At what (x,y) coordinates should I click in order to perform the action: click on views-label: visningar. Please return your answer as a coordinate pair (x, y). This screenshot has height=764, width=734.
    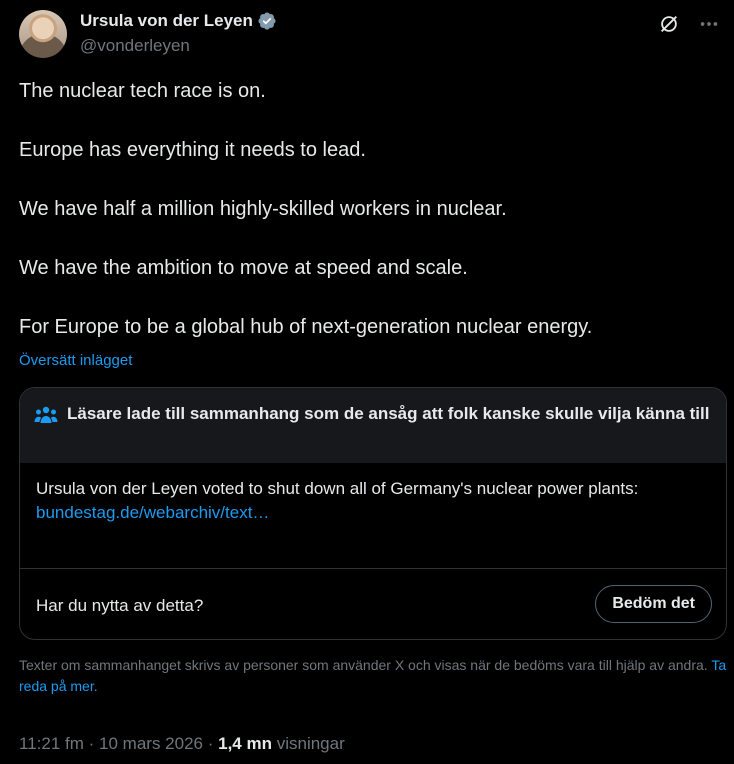
    Looking at the image, I should click on (310, 743).